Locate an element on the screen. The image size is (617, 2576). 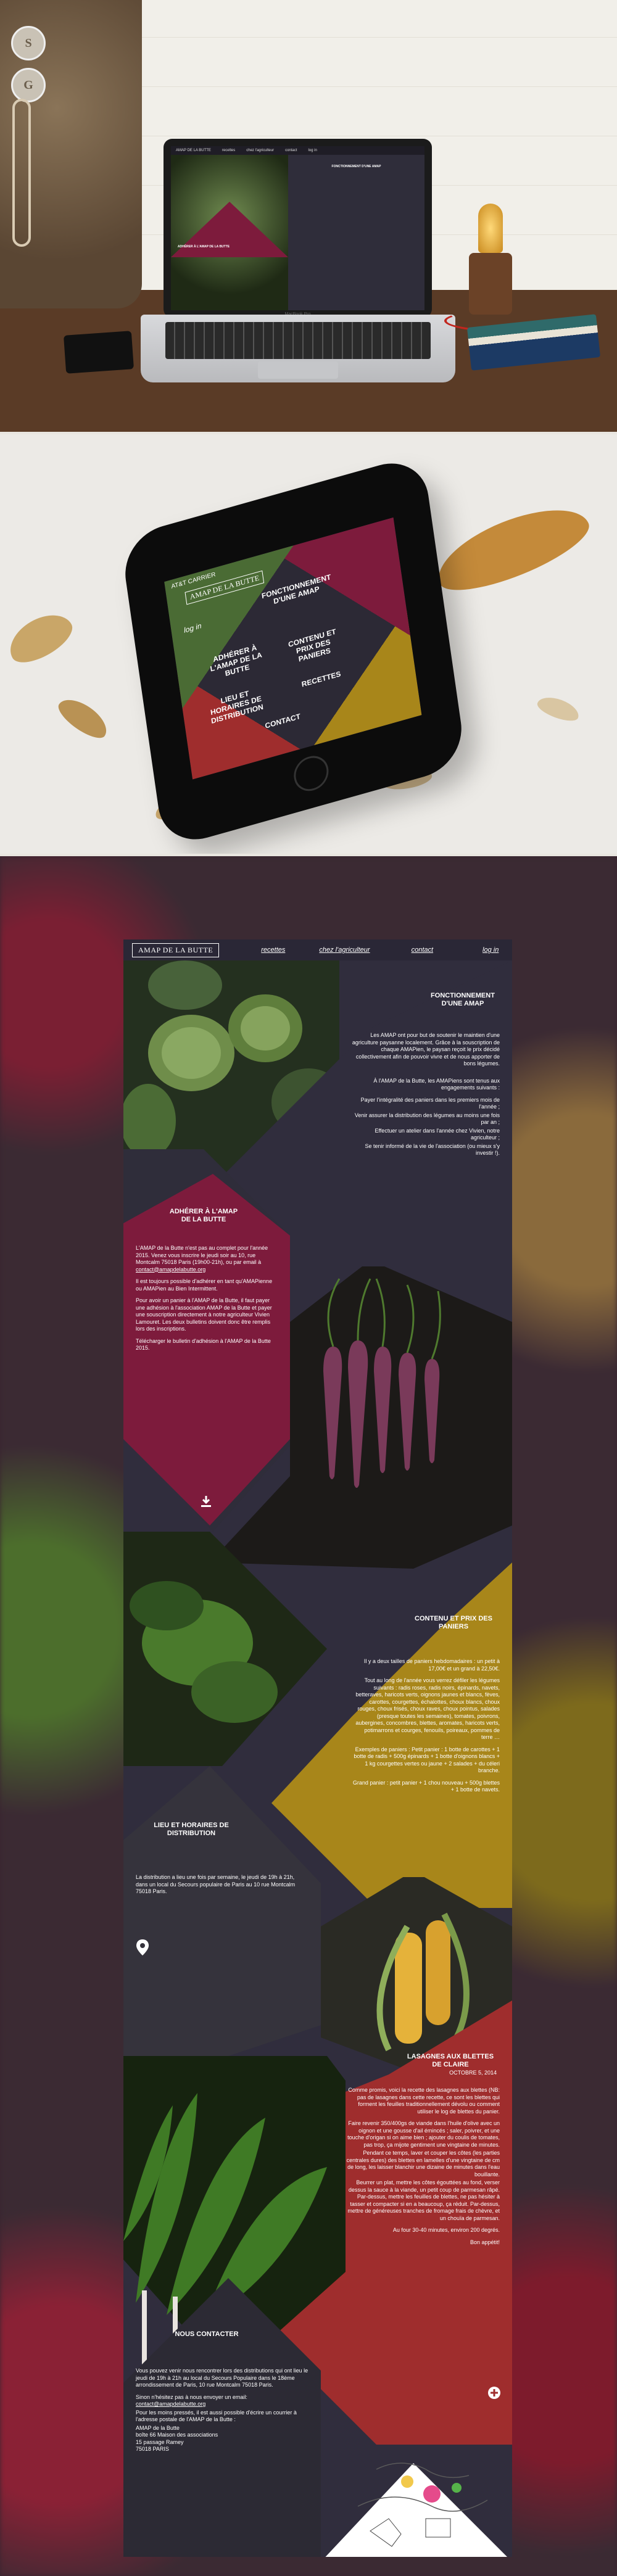
nav-recettes: recettes is located at coordinates (273, 950).